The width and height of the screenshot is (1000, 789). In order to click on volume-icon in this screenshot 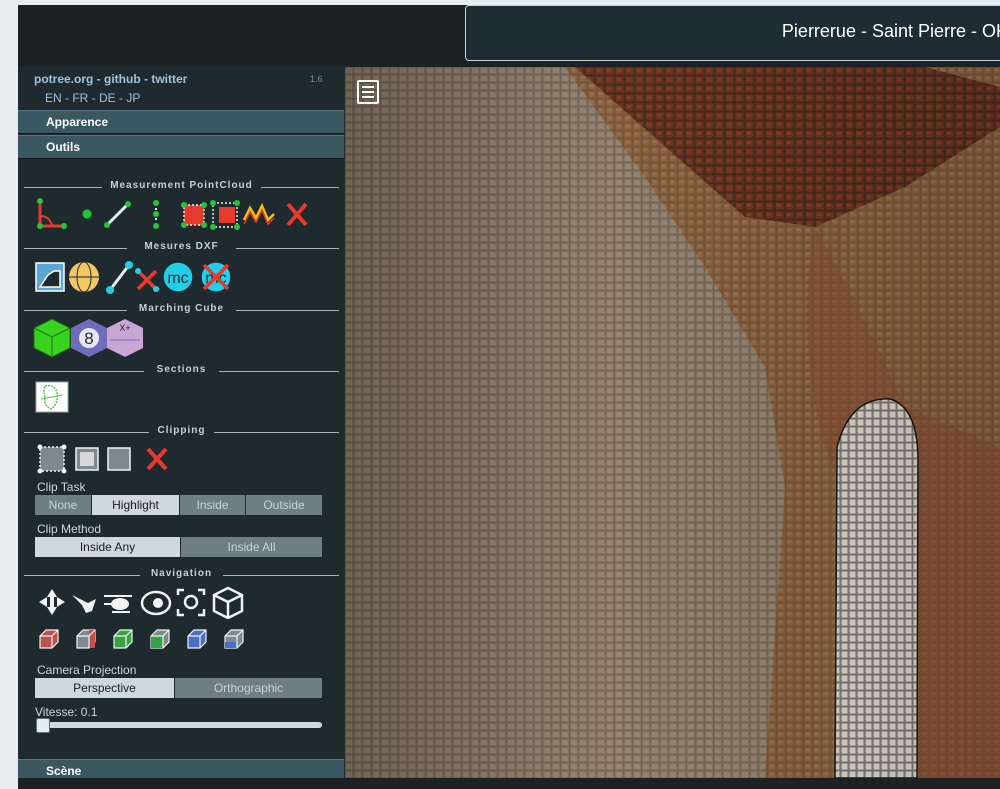, I will do `click(225, 215)`.